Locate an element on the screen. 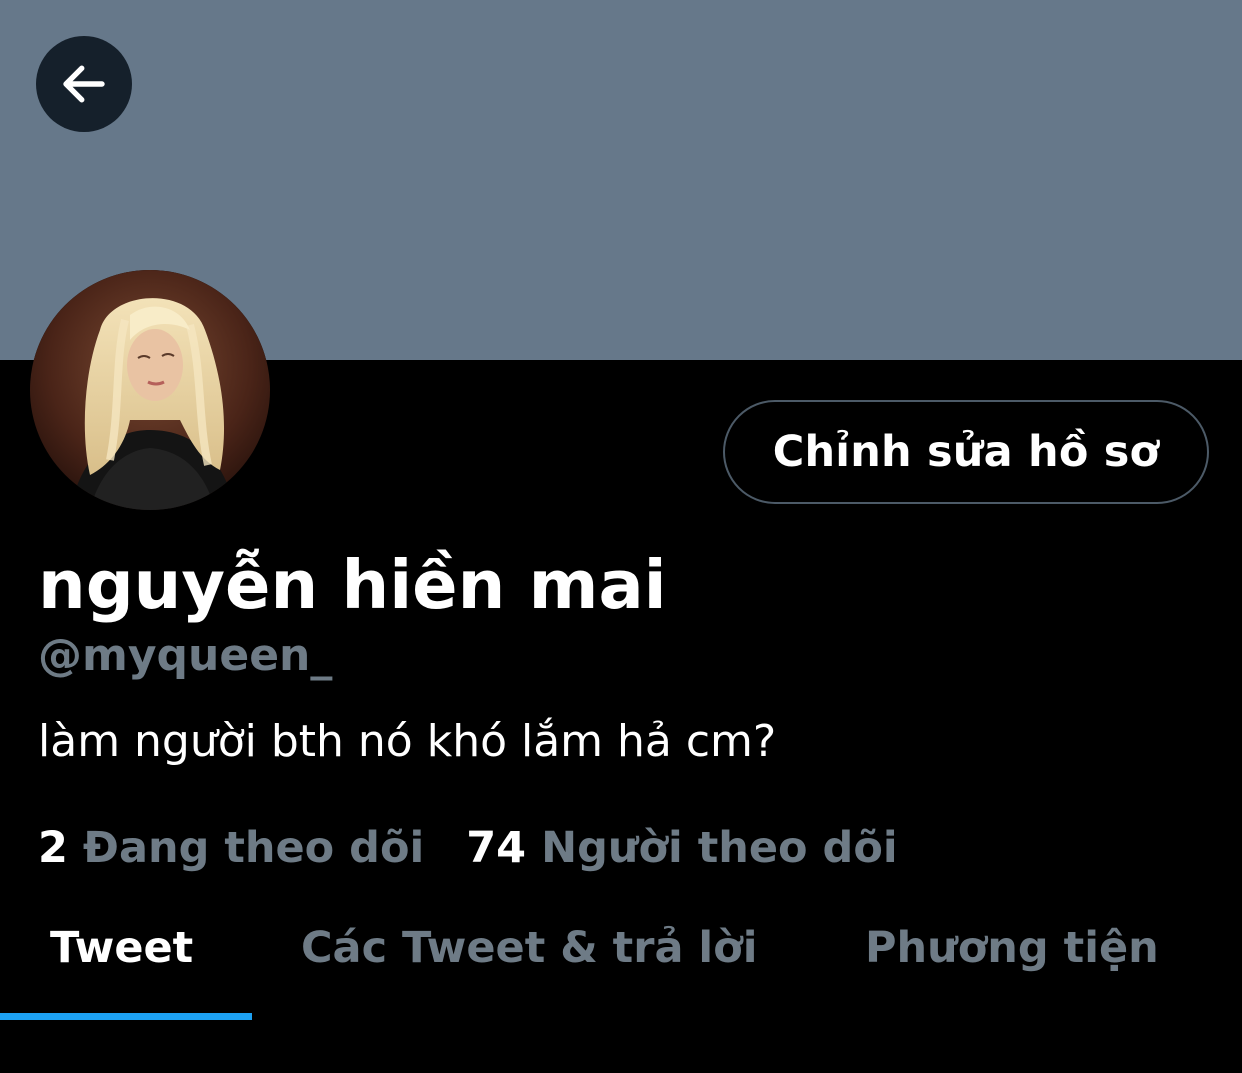  avatar-photo is located at coordinates (150, 390).